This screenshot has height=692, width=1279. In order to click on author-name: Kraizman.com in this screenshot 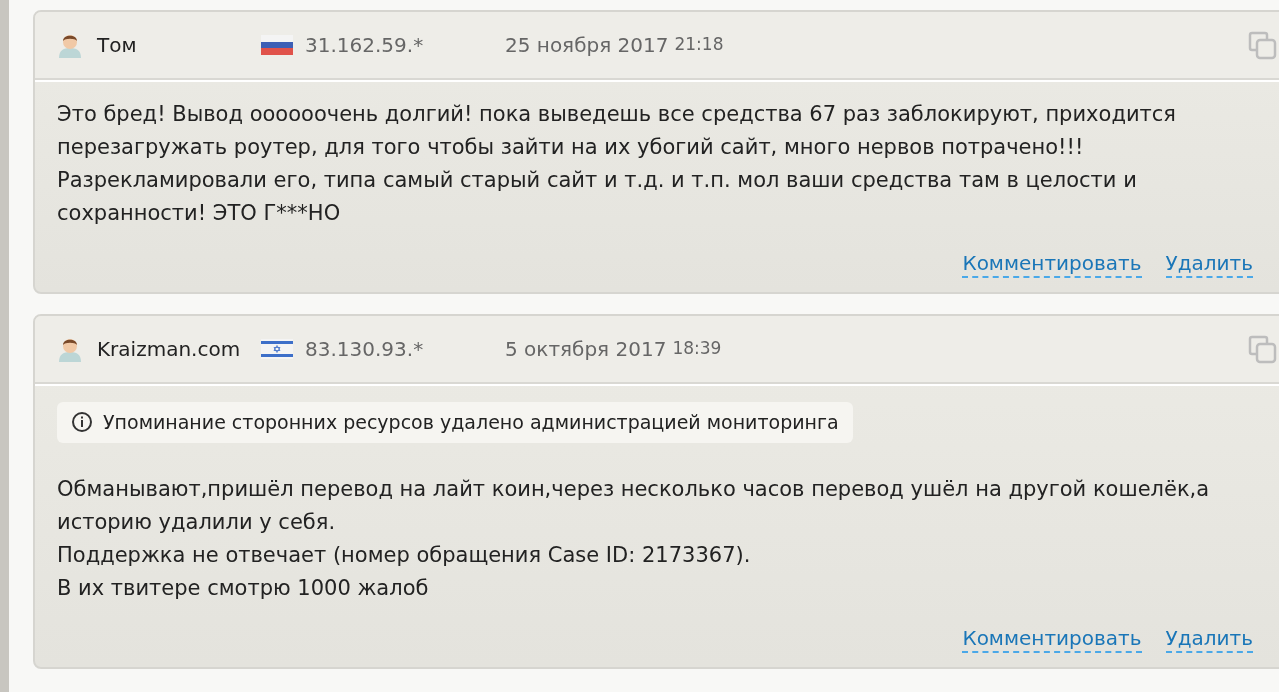, I will do `click(169, 349)`.